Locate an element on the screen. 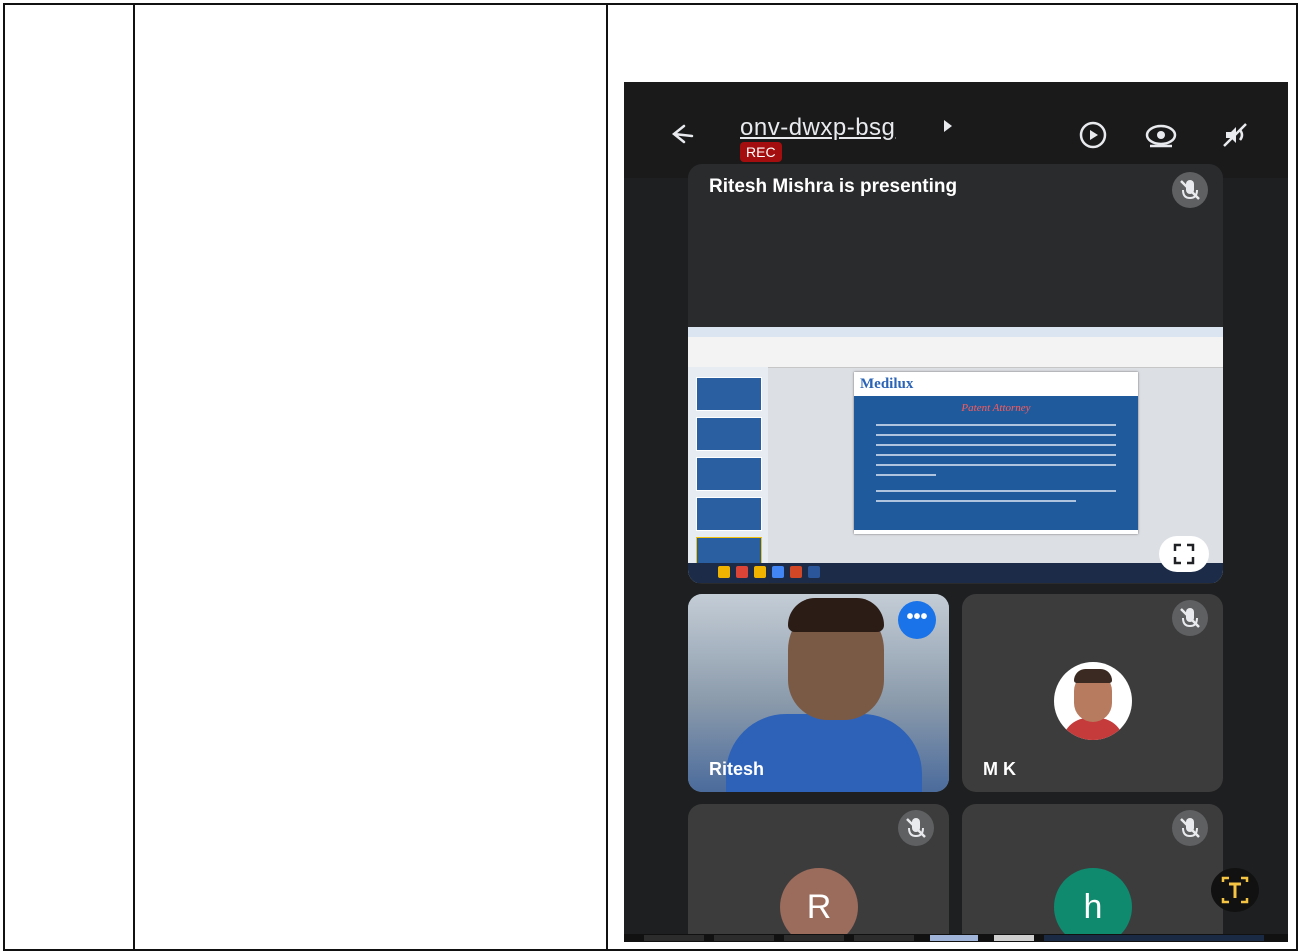  avatar: h is located at coordinates (1093, 905).